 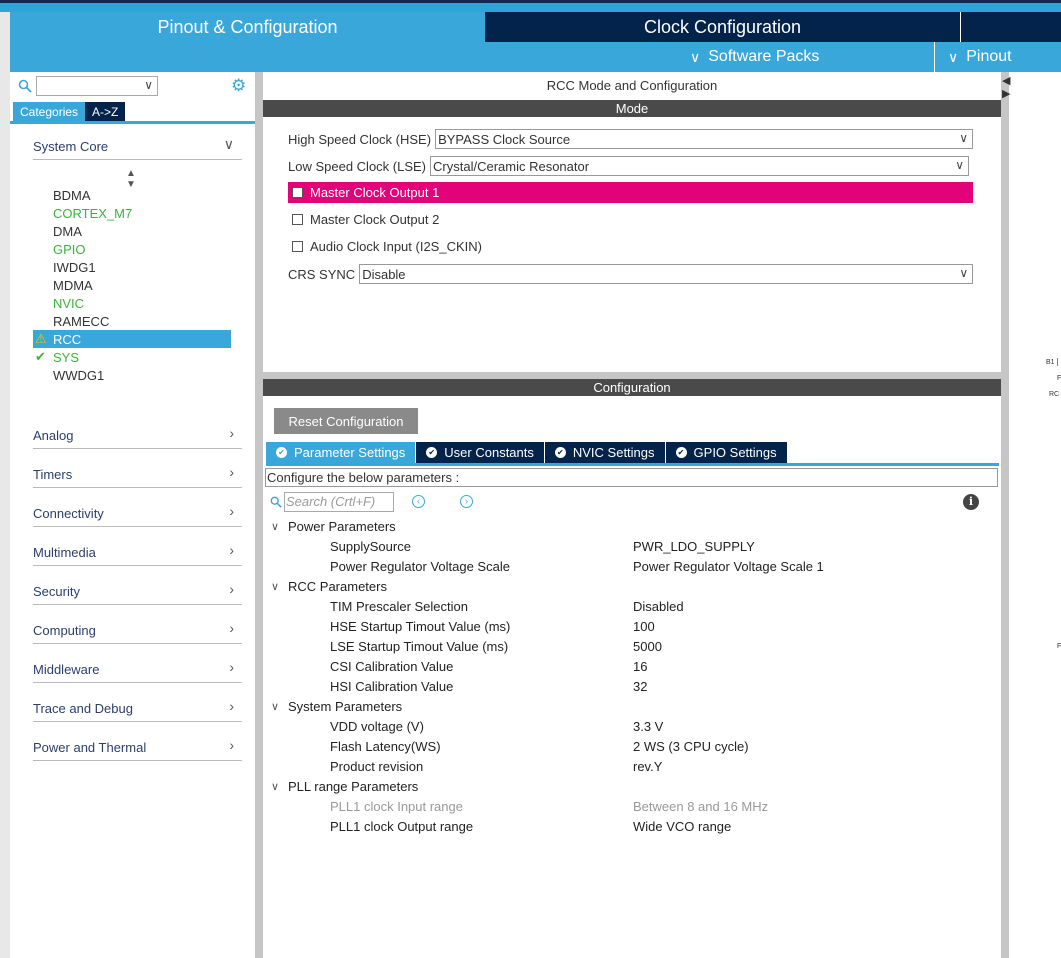 I want to click on group-label: PLL range Parameters, so click(x=353, y=786).